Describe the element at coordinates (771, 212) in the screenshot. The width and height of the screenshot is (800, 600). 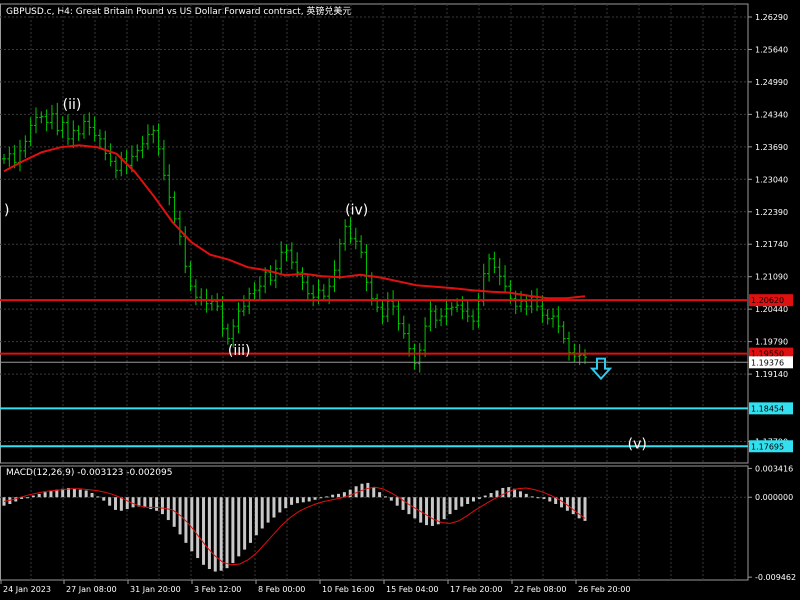
I see `price-tick-label: 1.22390` at that location.